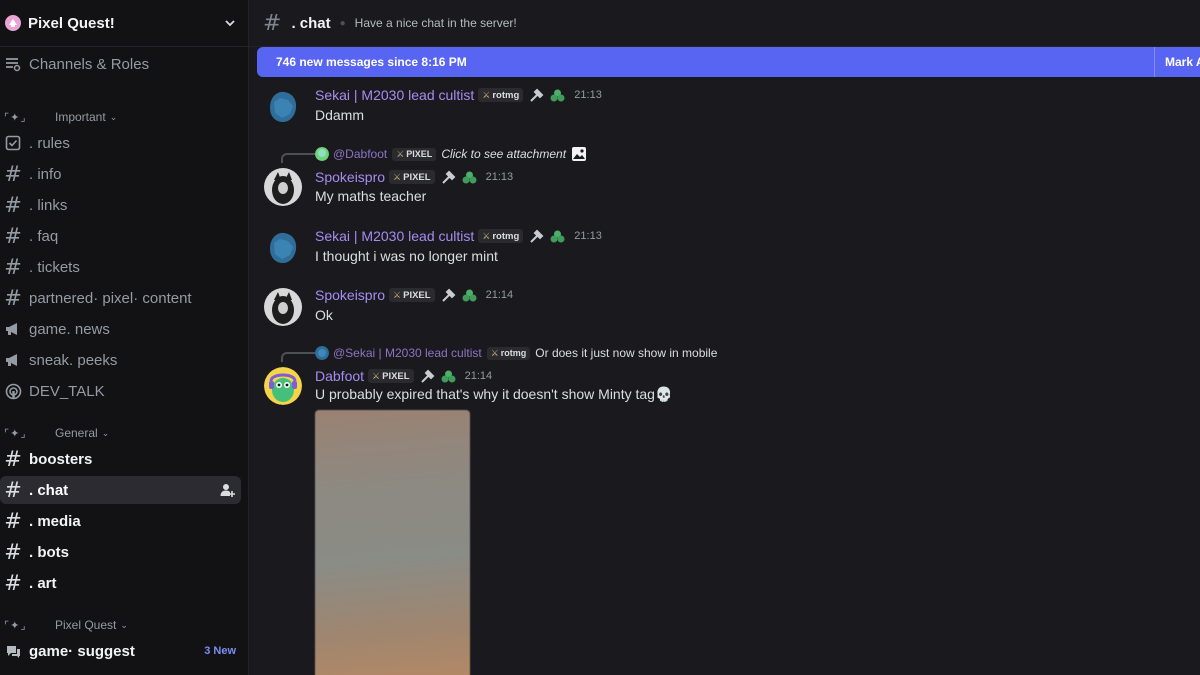 This screenshot has height=675, width=1200. Describe the element at coordinates (360, 154) in the screenshot. I see `reply-username: @Dabfoot` at that location.